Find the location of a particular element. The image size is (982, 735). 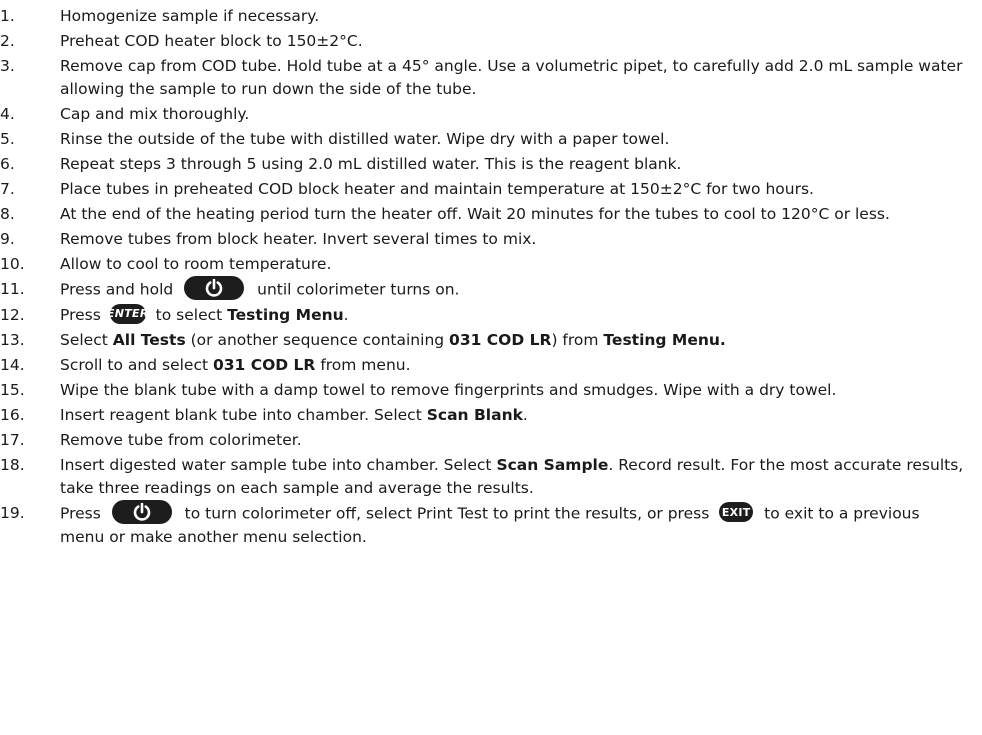

exit-button-icon: EXIT is located at coordinates (736, 512).